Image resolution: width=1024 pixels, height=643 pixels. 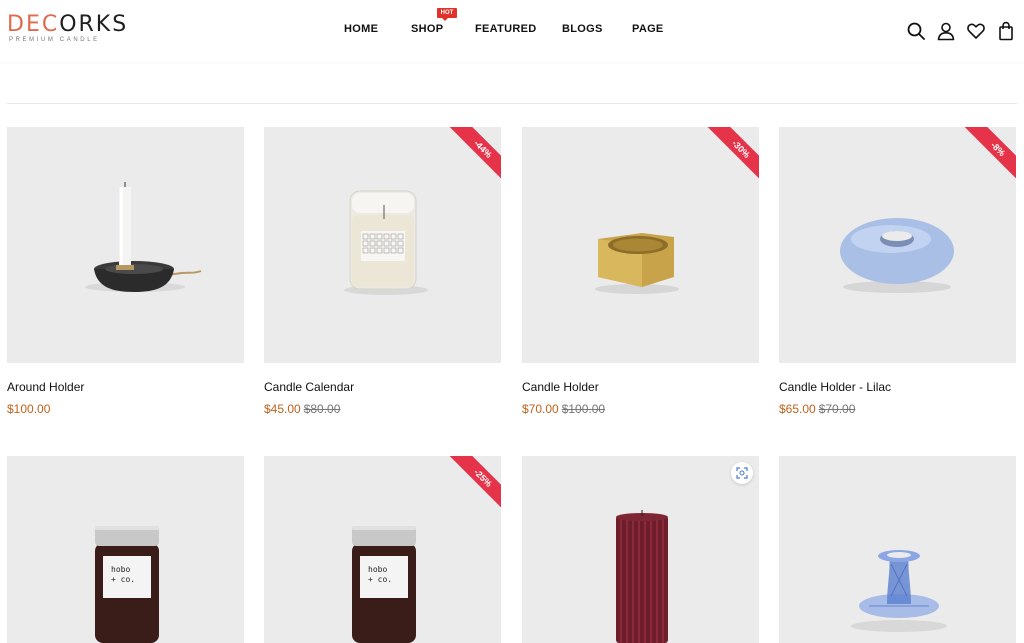 I want to click on nav-page: PAGE, so click(x=648, y=29).